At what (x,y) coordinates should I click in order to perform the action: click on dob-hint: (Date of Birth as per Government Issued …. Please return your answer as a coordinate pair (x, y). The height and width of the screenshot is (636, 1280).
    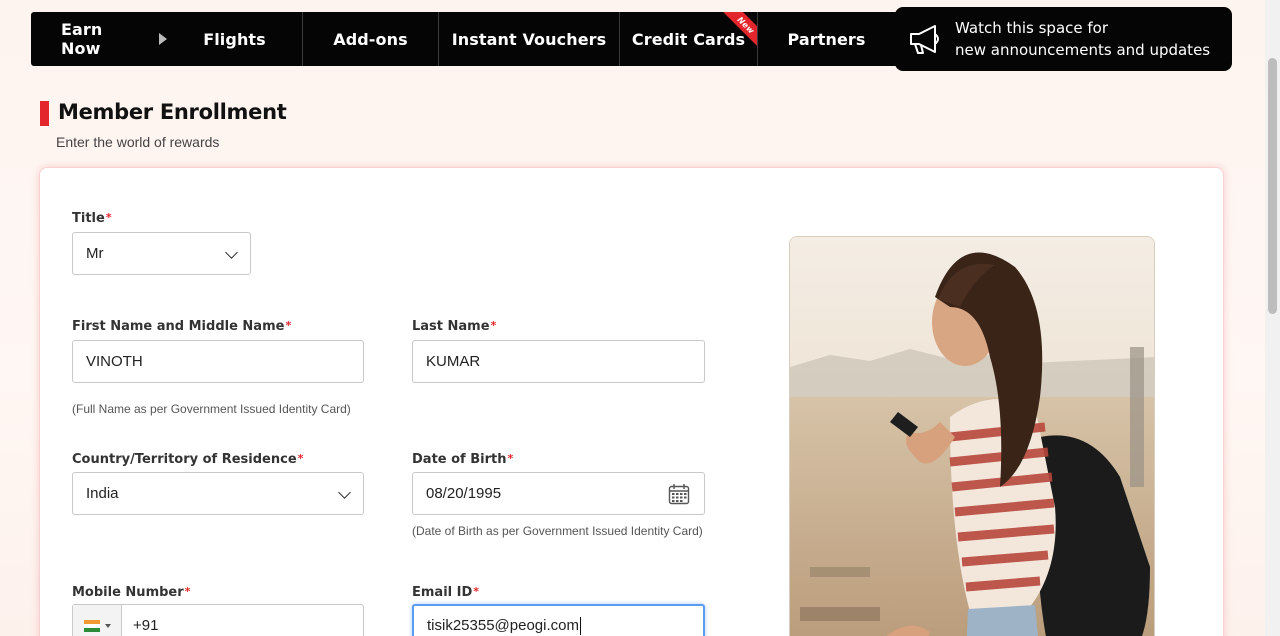
    Looking at the image, I should click on (557, 531).